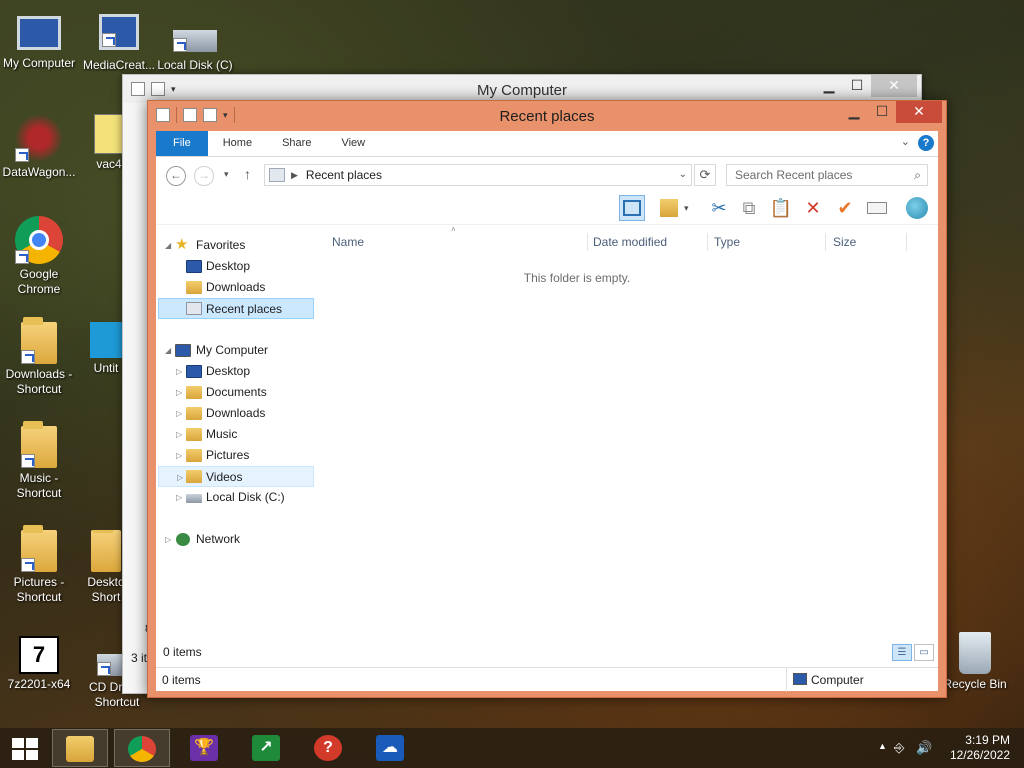 The height and width of the screenshot is (768, 1024). Describe the element at coordinates (236, 455) in the screenshot. I see `nav-computer-pictures: ▷ Pictures` at that location.